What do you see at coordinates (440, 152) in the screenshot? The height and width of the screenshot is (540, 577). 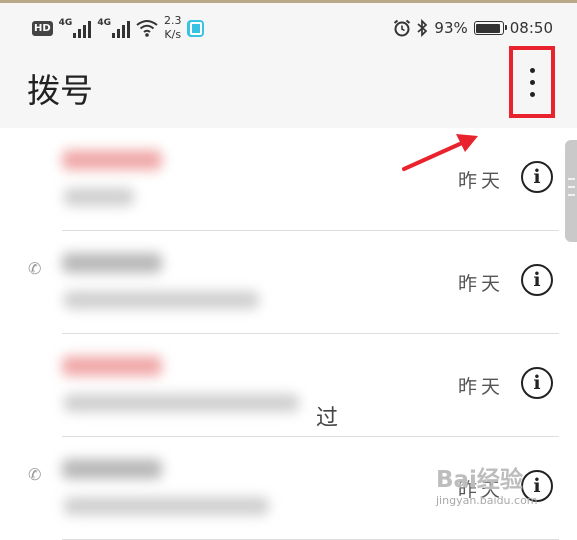 I see `annotation-arrow` at bounding box center [440, 152].